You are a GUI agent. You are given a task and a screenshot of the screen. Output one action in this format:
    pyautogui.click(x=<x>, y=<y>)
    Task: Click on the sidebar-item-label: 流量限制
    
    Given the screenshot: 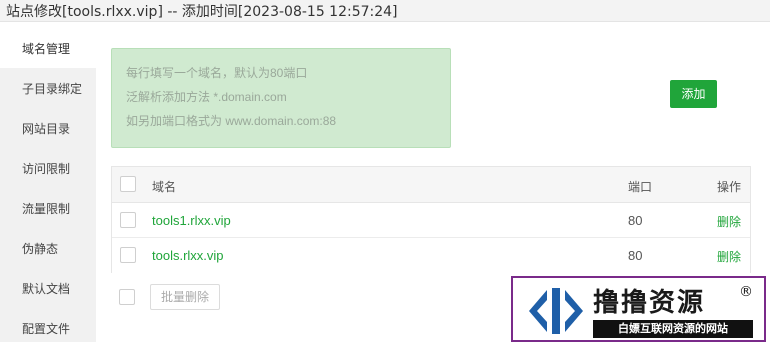 What is the action you would take?
    pyautogui.click(x=46, y=209)
    